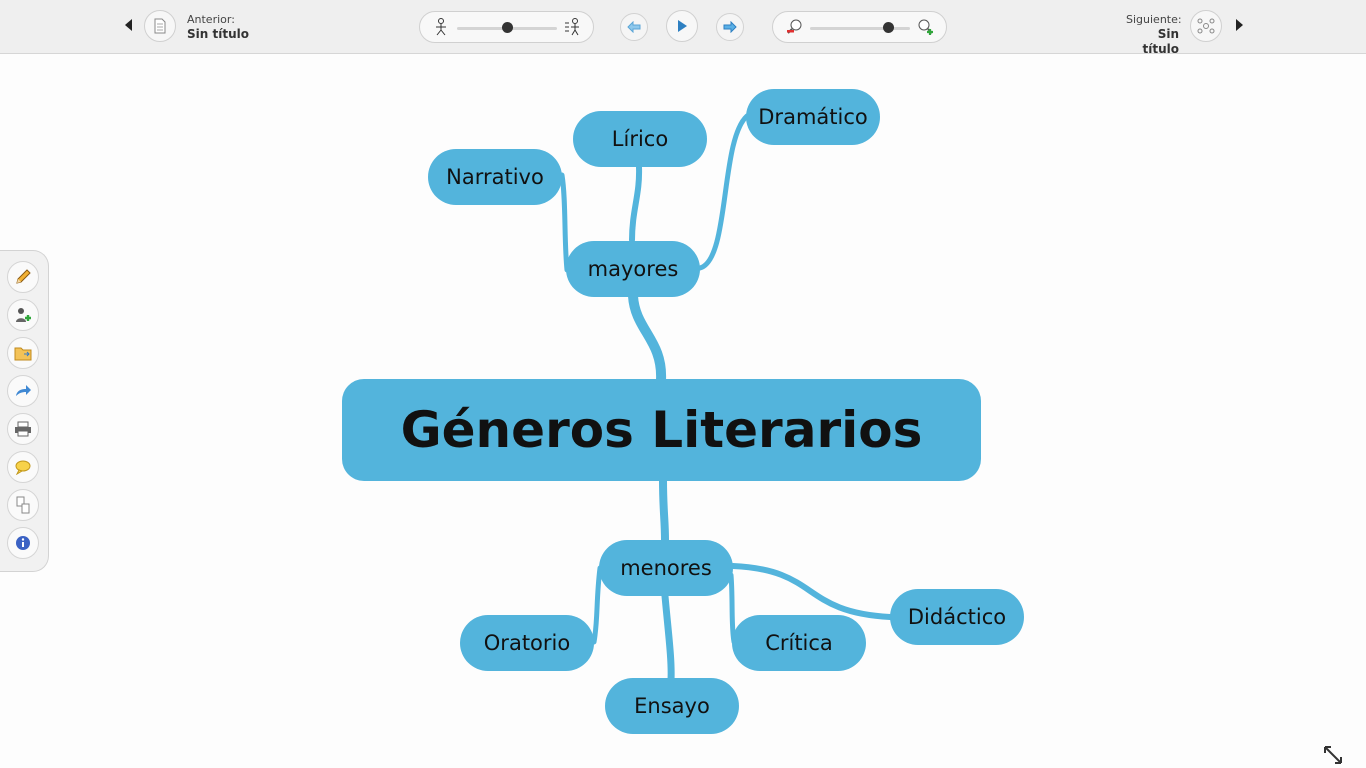 The height and width of the screenshot is (768, 1366). Describe the element at coordinates (957, 617) in the screenshot. I see `leaf-node-didactico: Didáctico` at that location.